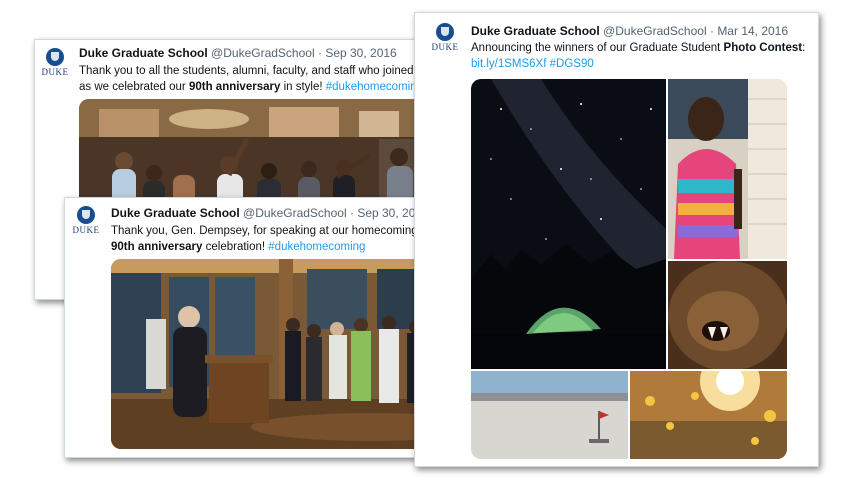  Describe the element at coordinates (727, 315) in the screenshot. I see `animal-closeup-photo` at that location.